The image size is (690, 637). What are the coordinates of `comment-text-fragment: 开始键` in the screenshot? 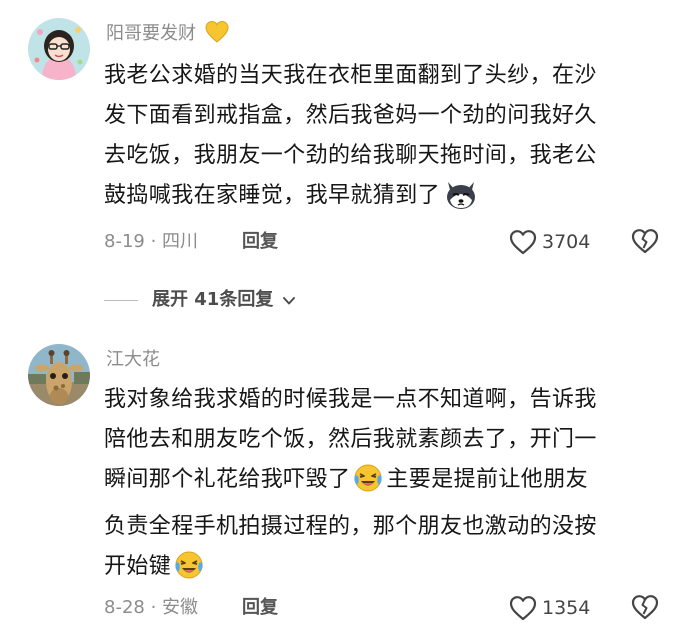 It's located at (138, 566).